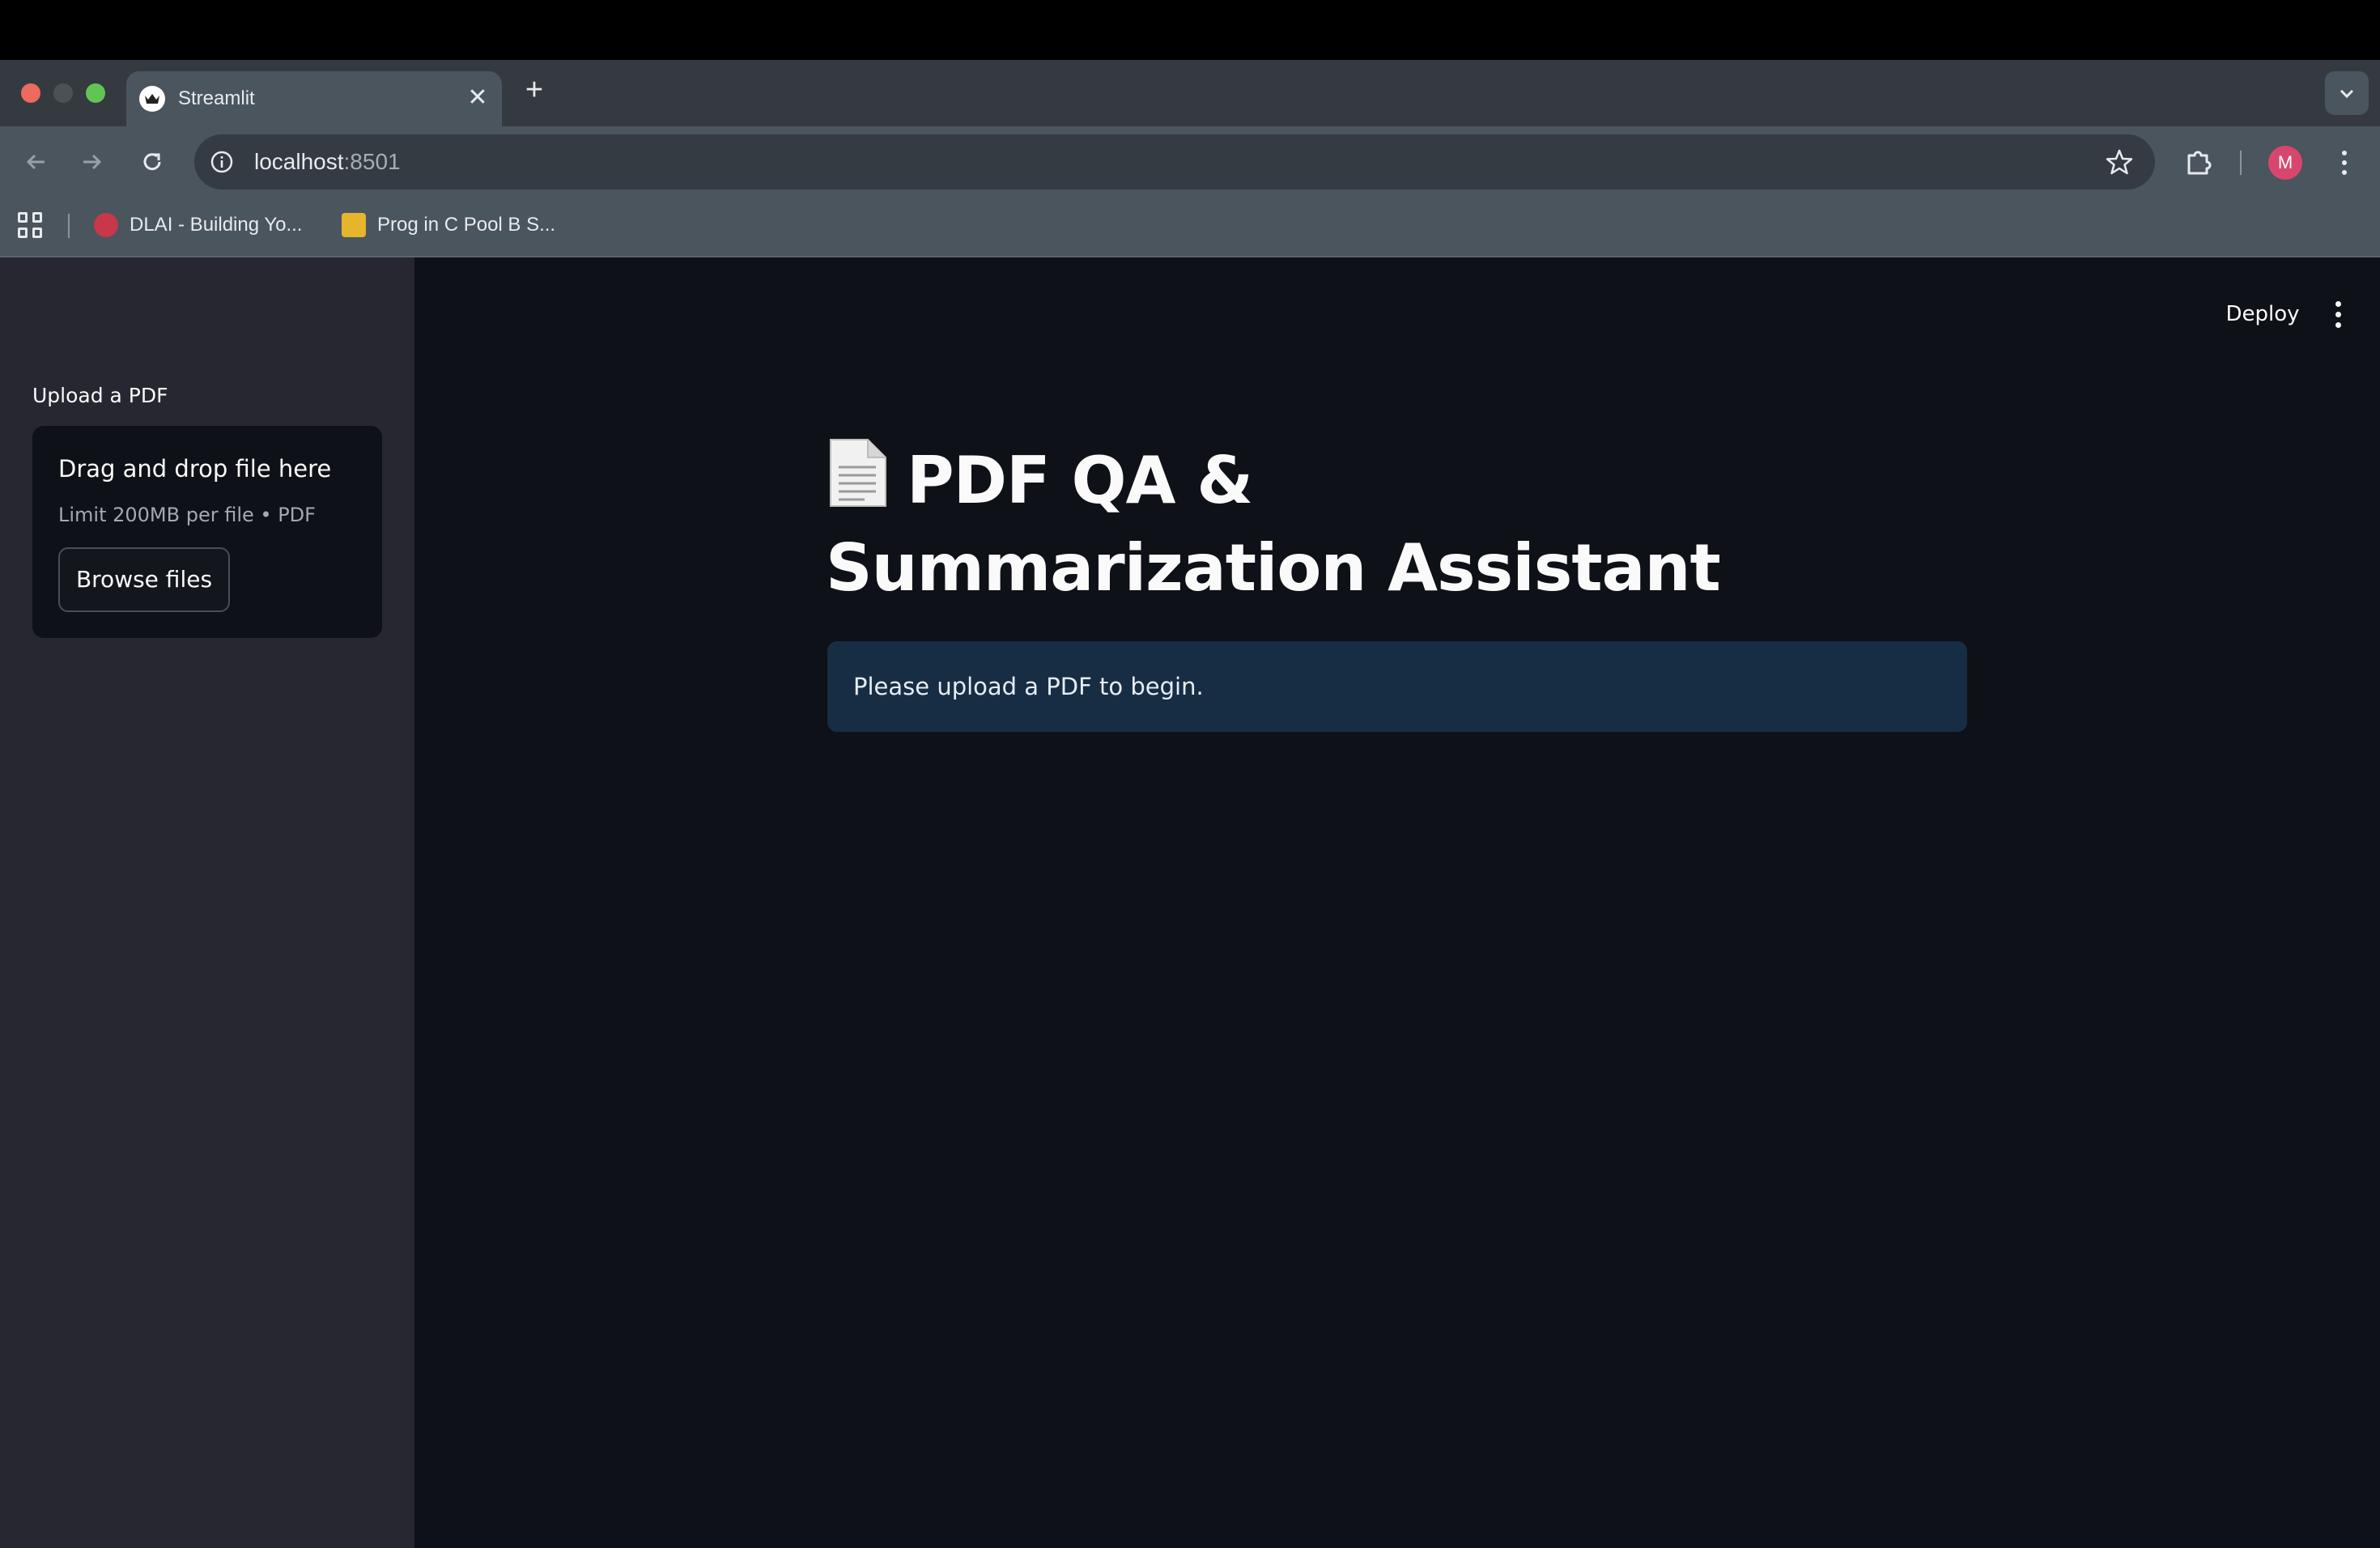 The image size is (2380, 1548). What do you see at coordinates (1028, 686) in the screenshot?
I see `info-alert-text: Please upload a PDF to begin.` at bounding box center [1028, 686].